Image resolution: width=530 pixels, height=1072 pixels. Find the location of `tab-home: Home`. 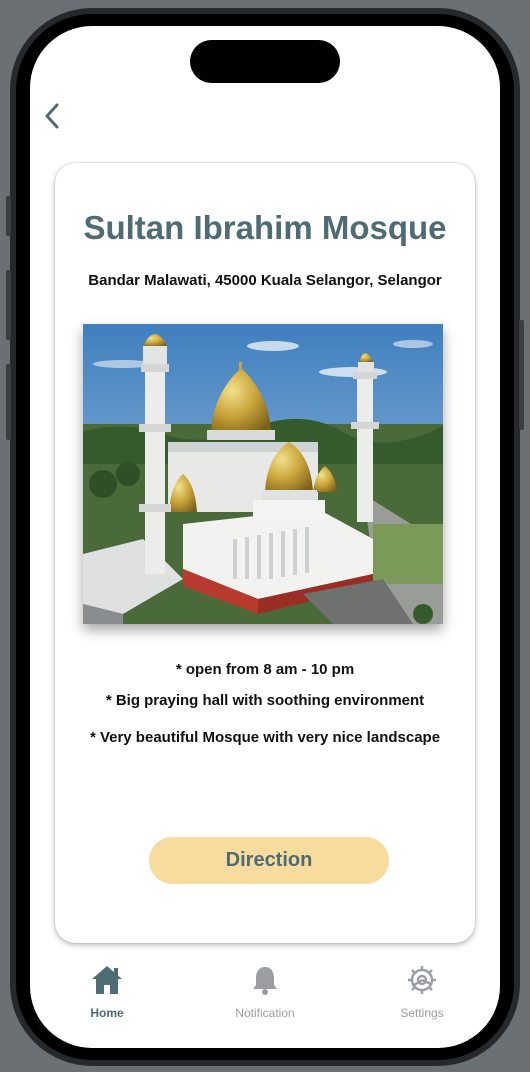

tab-home: Home is located at coordinates (107, 994).